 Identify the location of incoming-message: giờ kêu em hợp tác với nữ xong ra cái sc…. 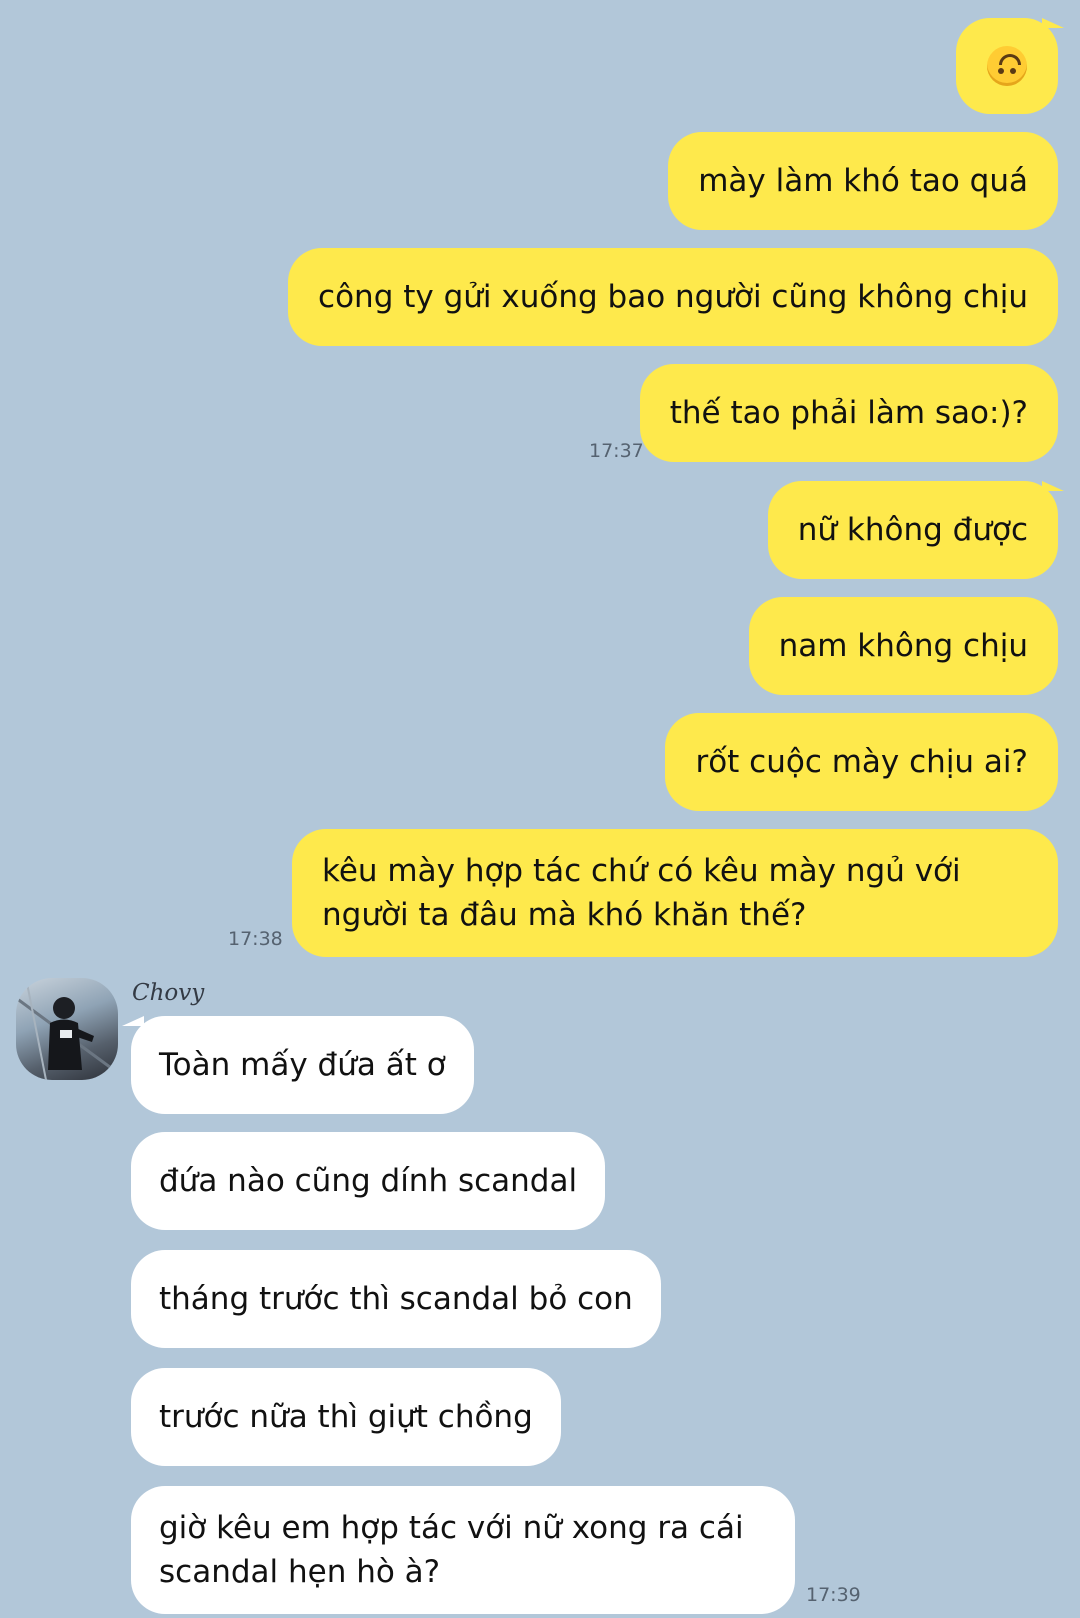
(463, 1550).